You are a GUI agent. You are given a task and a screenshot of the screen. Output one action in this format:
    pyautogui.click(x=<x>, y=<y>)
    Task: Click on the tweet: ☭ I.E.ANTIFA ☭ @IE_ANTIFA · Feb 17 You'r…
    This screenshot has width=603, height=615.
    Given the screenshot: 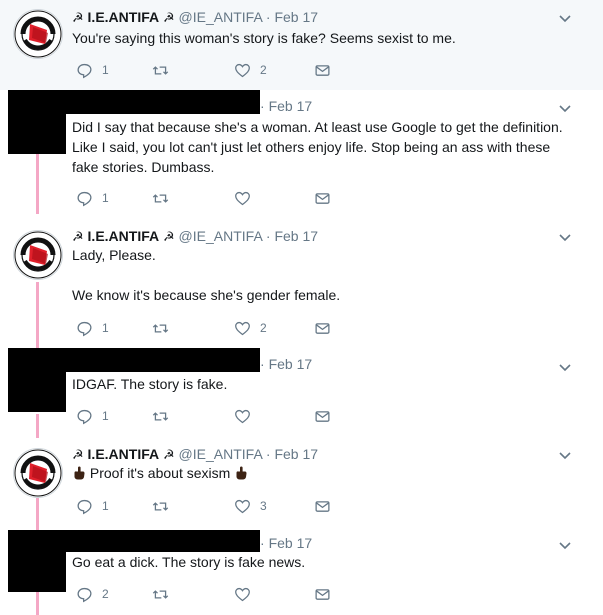 What is the action you would take?
    pyautogui.click(x=301, y=45)
    